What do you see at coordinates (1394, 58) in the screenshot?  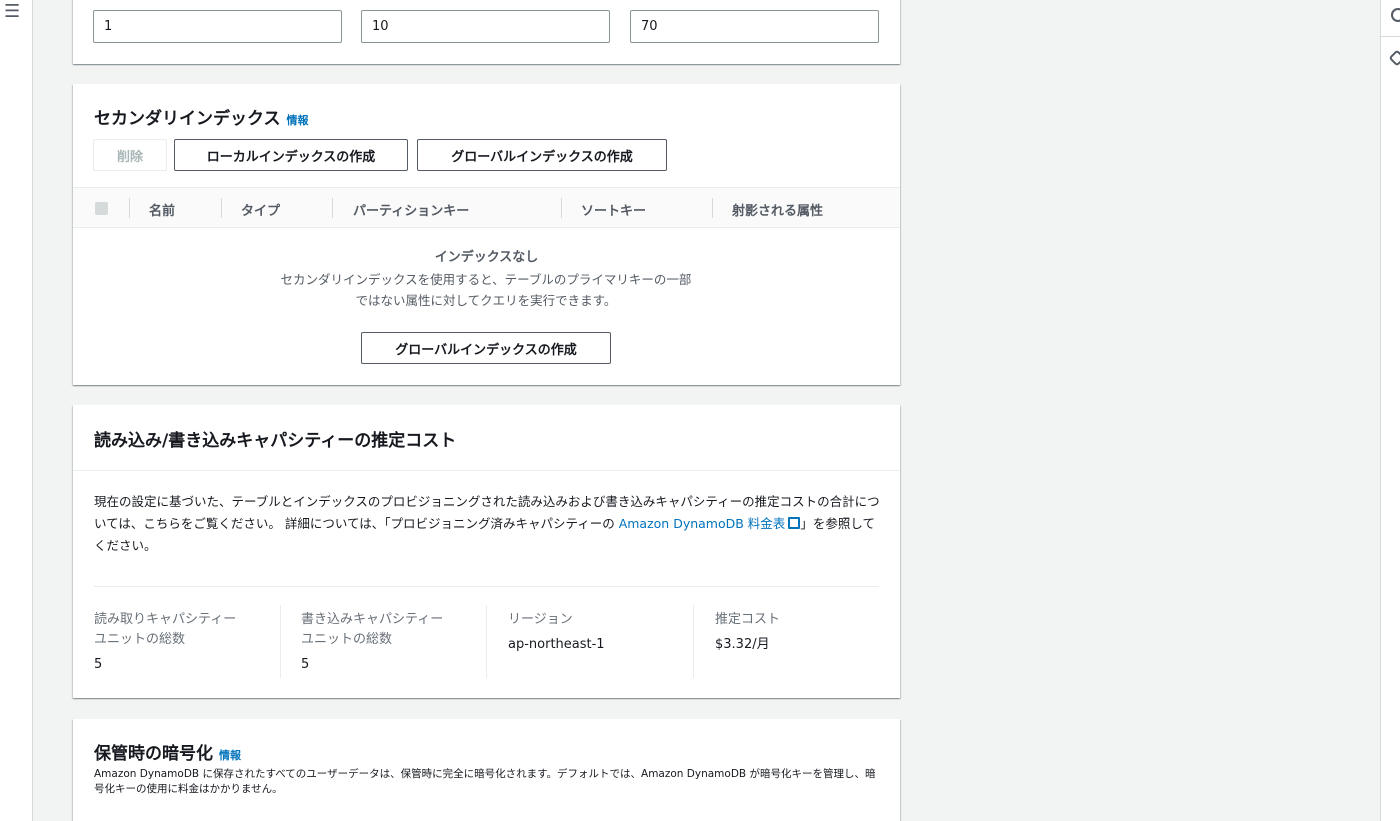 I see `settings-icon` at bounding box center [1394, 58].